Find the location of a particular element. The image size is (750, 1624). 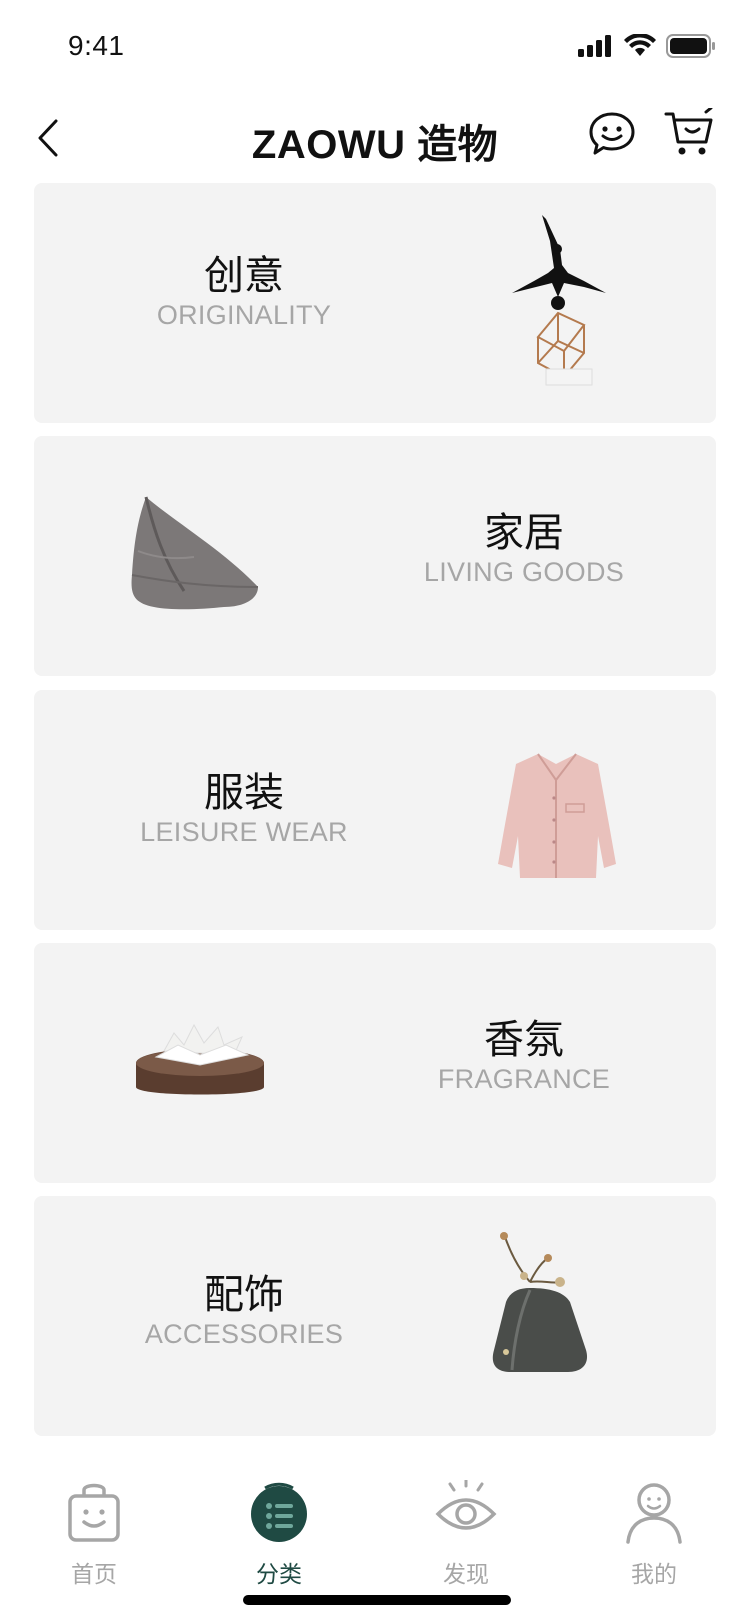

category-text: 配饰 ACCESSORIES is located at coordinates (244, 1311).